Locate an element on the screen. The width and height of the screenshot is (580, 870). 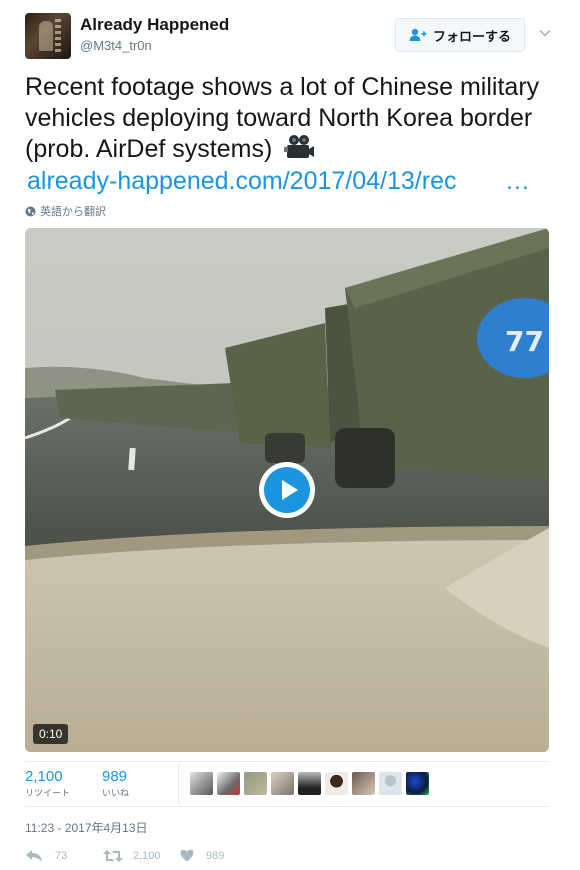
translate-link: 英語から翻訳 is located at coordinates (65, 211).